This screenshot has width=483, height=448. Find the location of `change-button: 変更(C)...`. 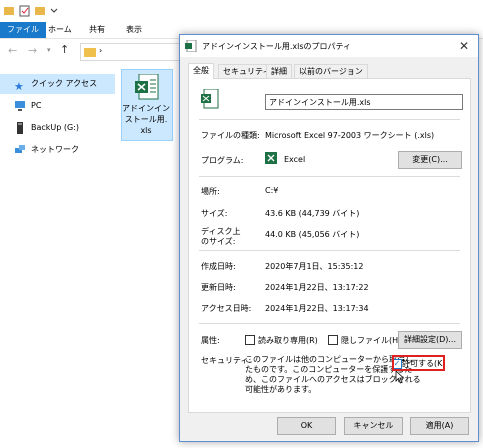

change-button: 変更(C)... is located at coordinates (430, 160).